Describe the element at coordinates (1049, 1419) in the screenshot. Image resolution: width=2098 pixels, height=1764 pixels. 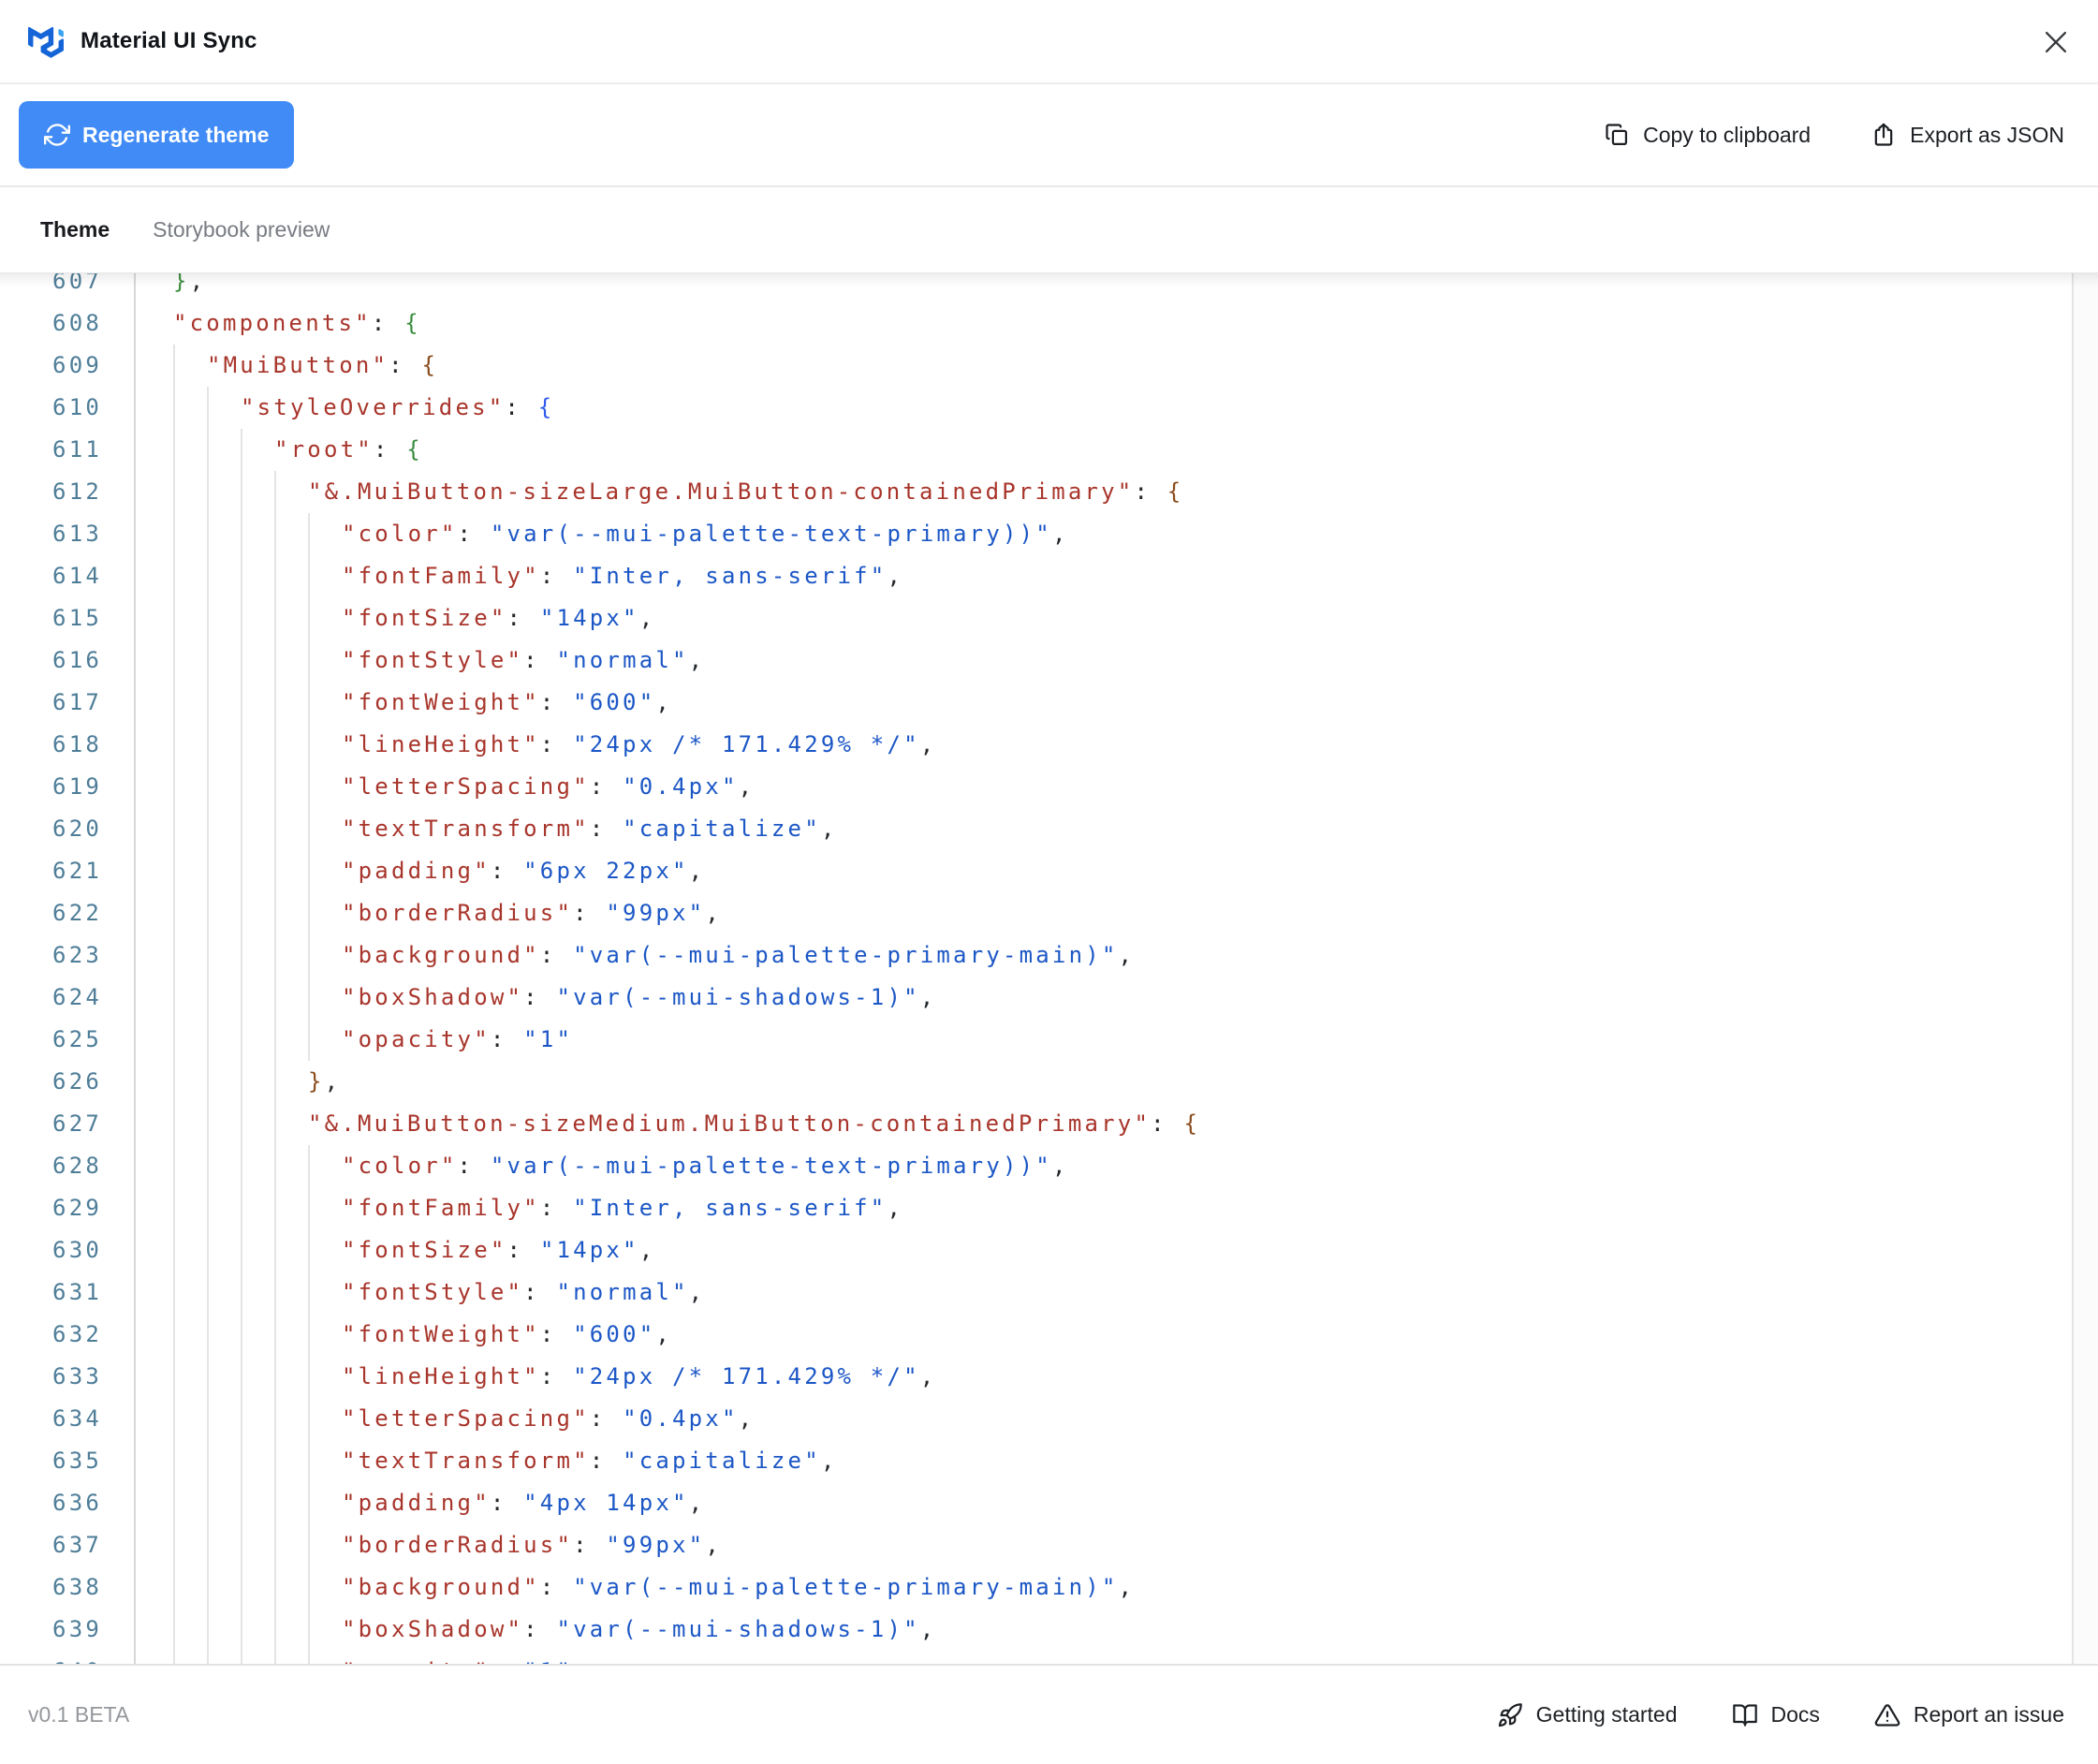
I see `code-line: 634 "letterSpacing": "0.4px",` at that location.